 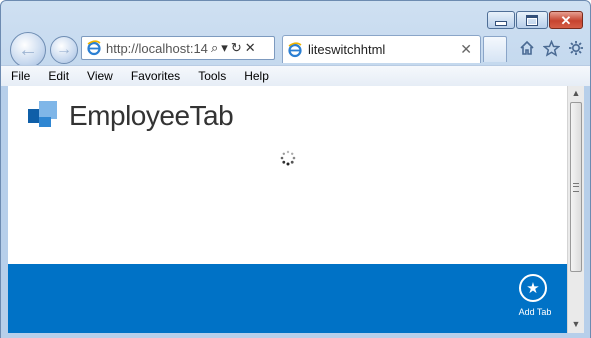 I want to click on add-tab-label: Add Tab, so click(x=535, y=312).